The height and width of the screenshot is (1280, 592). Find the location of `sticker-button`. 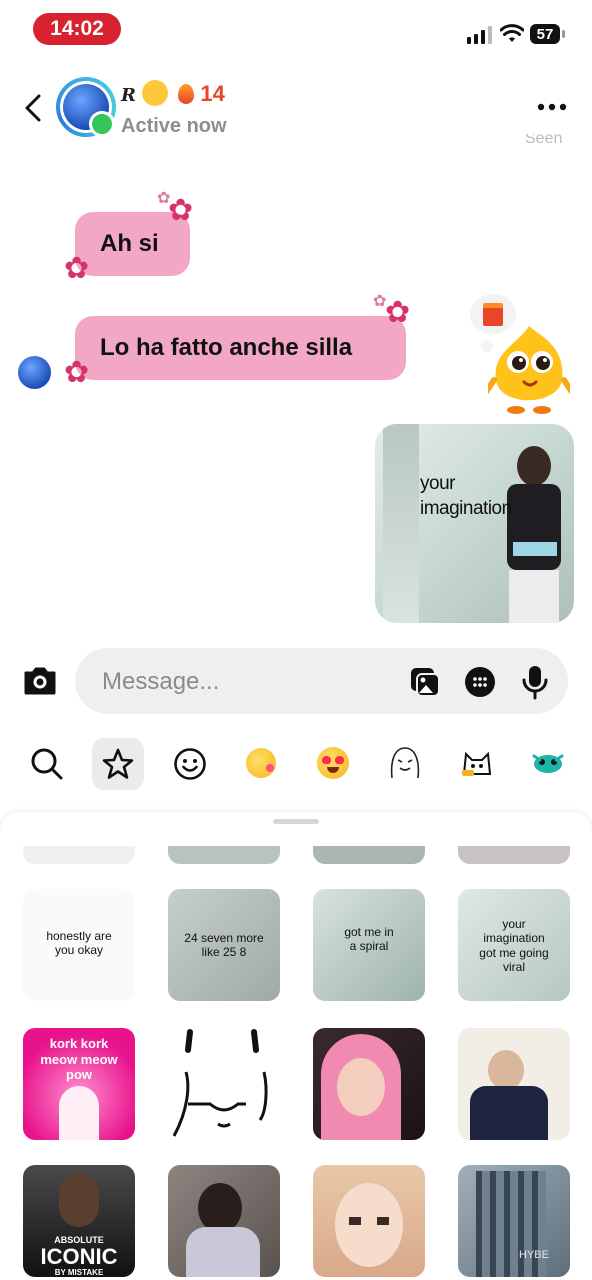

sticker-button is located at coordinates (480, 682).